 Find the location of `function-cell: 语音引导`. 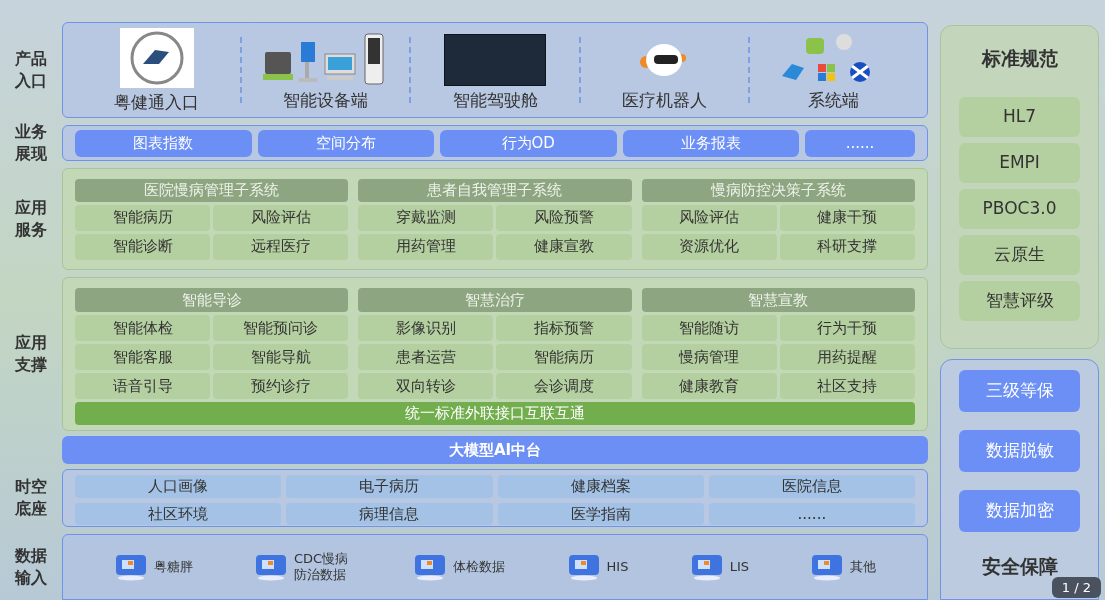

function-cell: 语音引导 is located at coordinates (143, 386).